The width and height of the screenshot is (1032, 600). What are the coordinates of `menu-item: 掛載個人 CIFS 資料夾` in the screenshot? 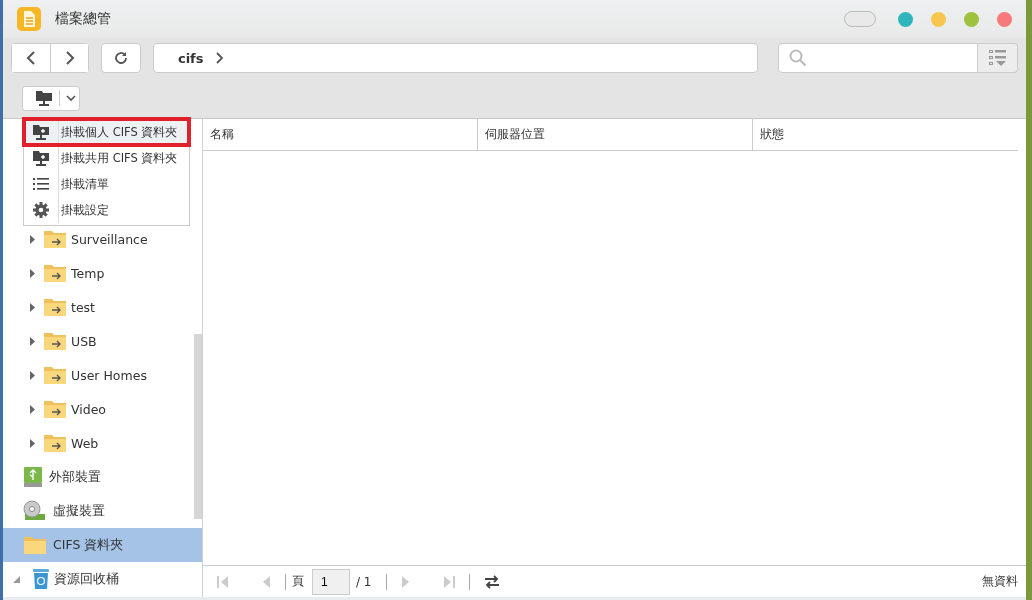 It's located at (106, 132).